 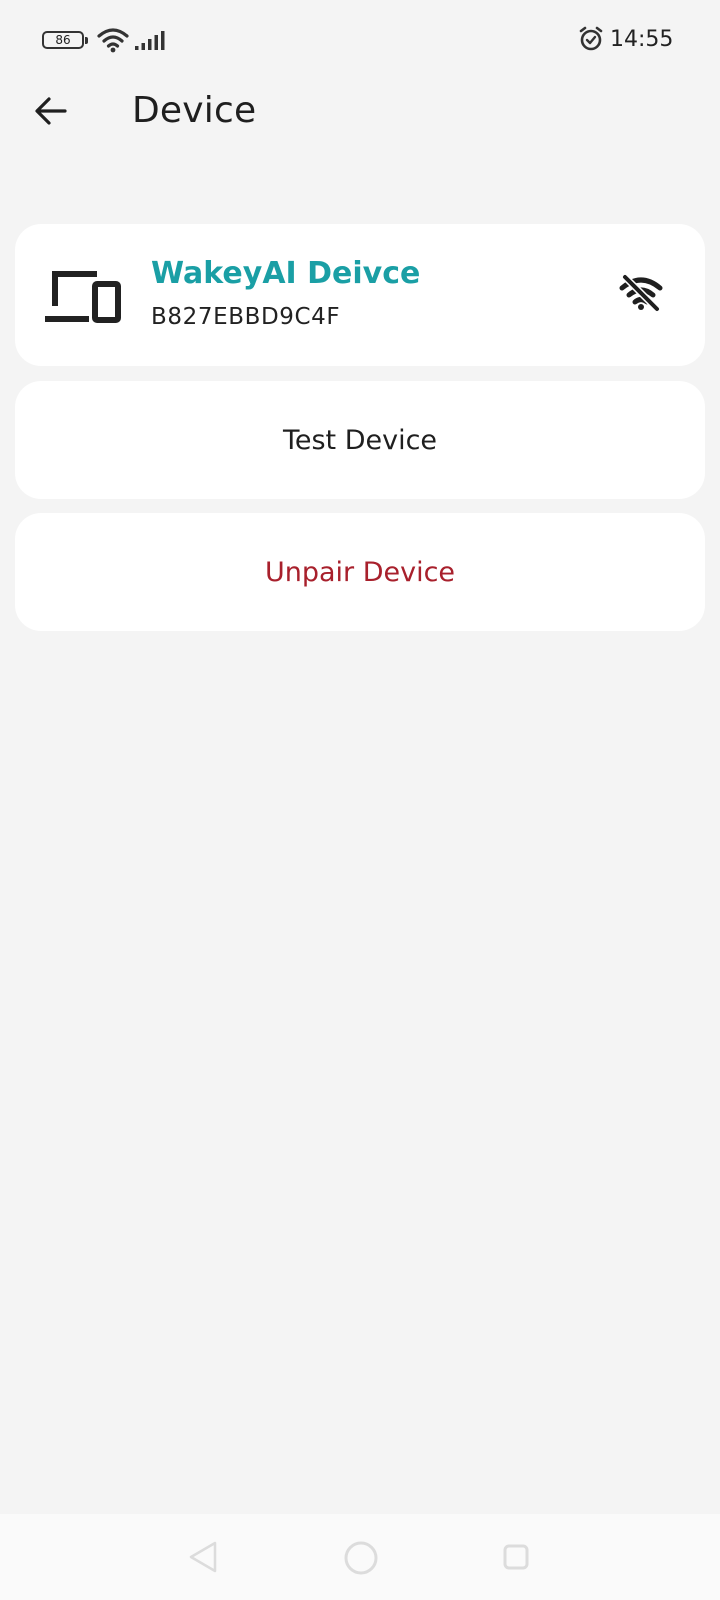 I want to click on status-time: 14:55, so click(x=642, y=39).